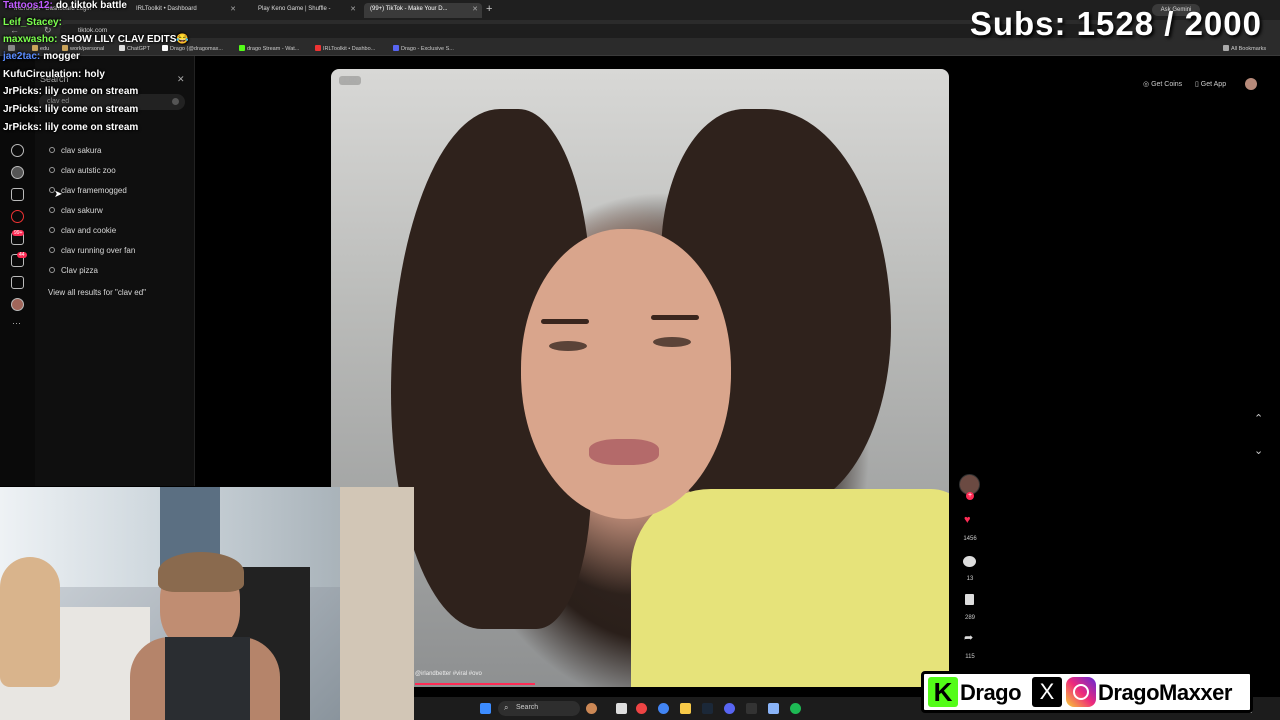 The image size is (1280, 720). What do you see at coordinates (81, 150) in the screenshot?
I see `suggestion-label: clav sakura` at bounding box center [81, 150].